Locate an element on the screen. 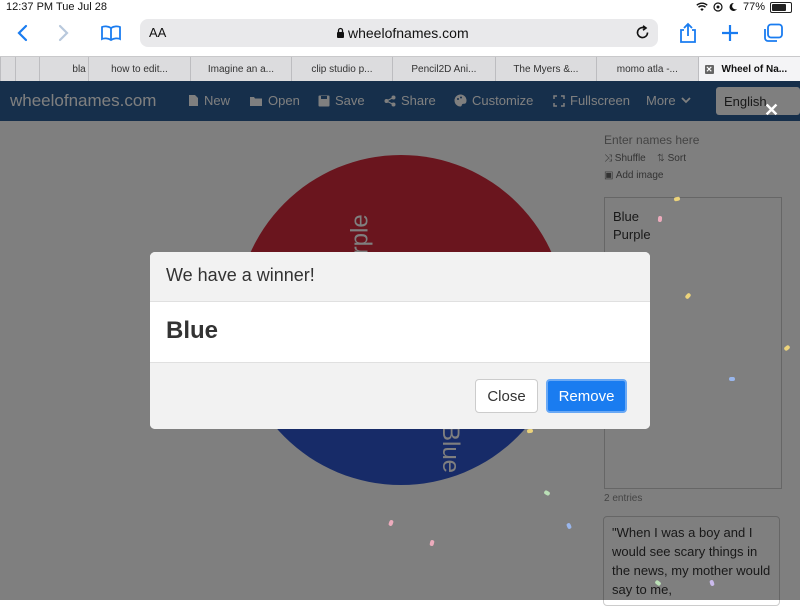 This screenshot has height=606, width=800. plus-icon is located at coordinates (730, 33).